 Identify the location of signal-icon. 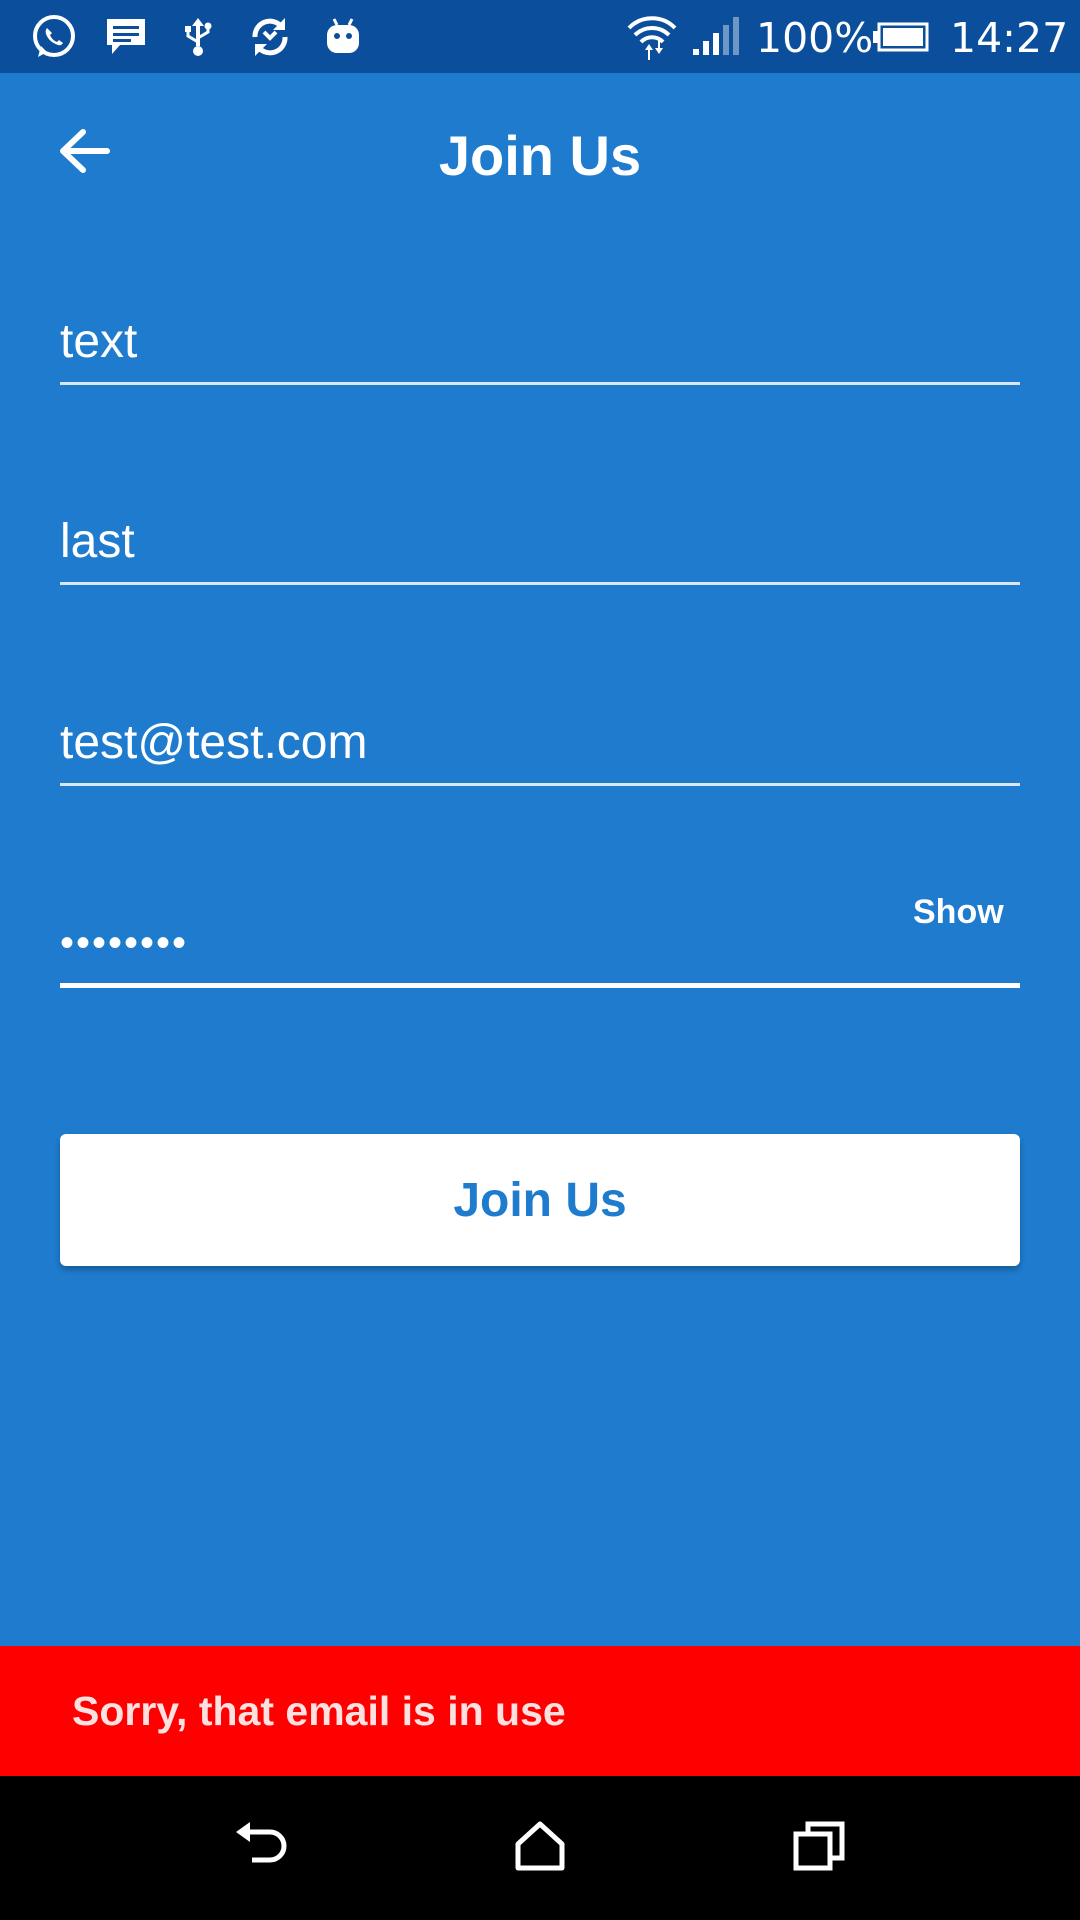
(715, 36).